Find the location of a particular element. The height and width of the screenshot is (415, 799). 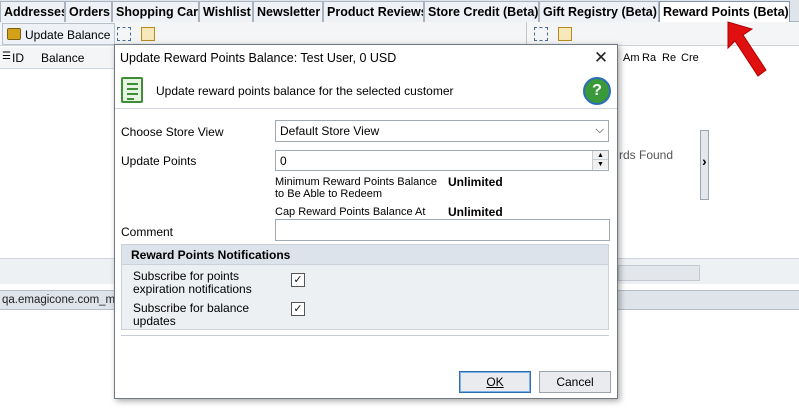

notifications-title: Reward Points Notifications is located at coordinates (211, 255).